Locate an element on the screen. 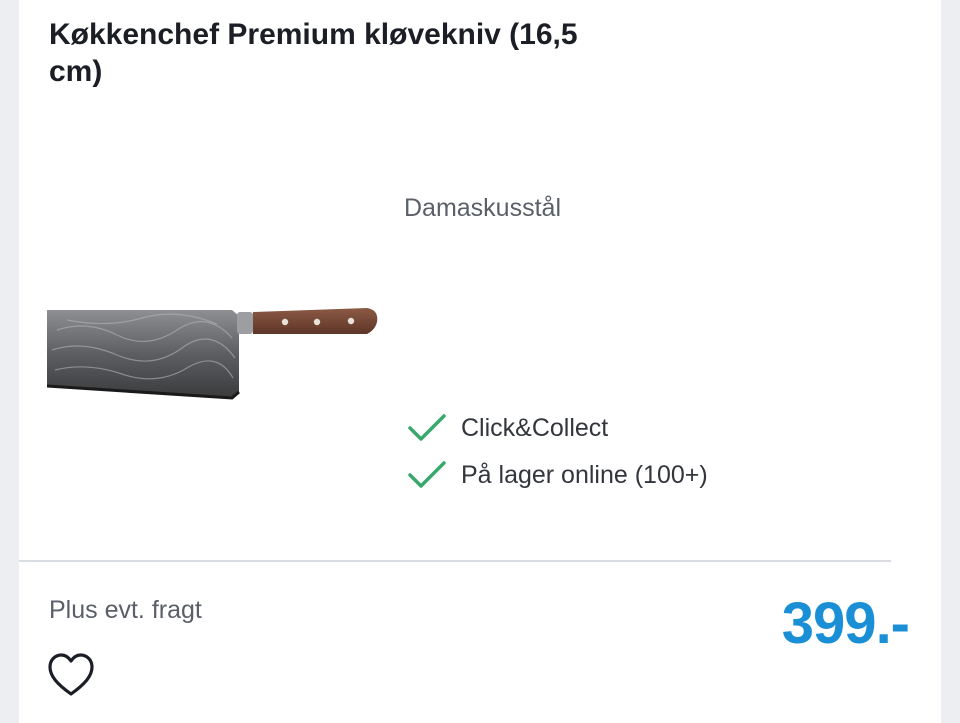 The height and width of the screenshot is (723, 960). availability-click-collect: Click&Collect is located at coordinates (507, 428).